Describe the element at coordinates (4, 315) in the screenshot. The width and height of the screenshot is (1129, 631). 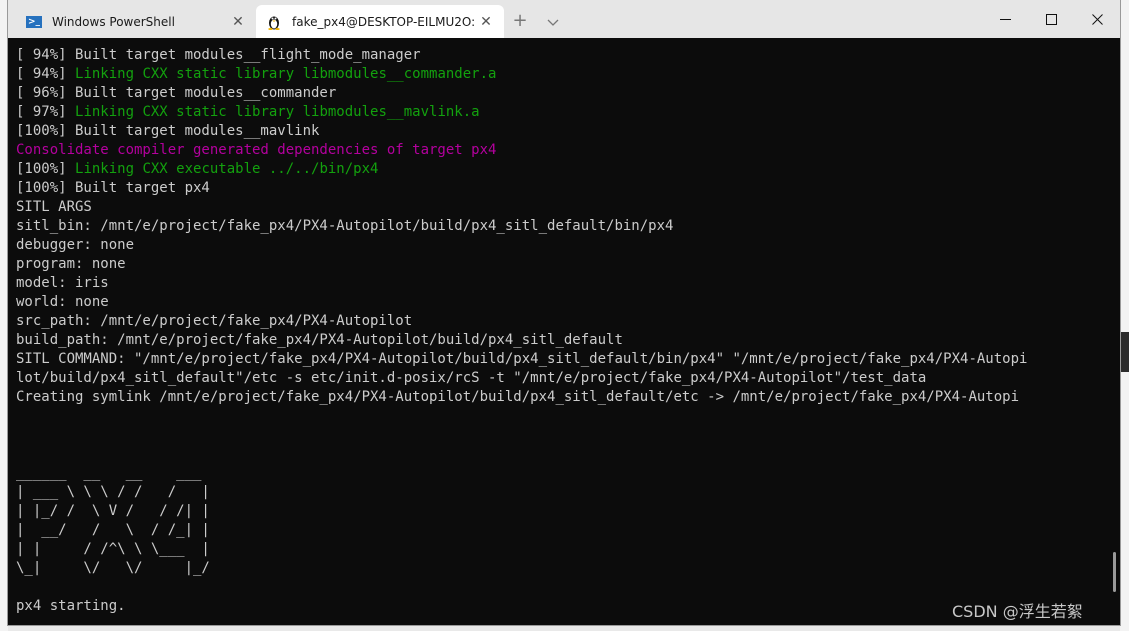
I see `background-window-left` at that location.